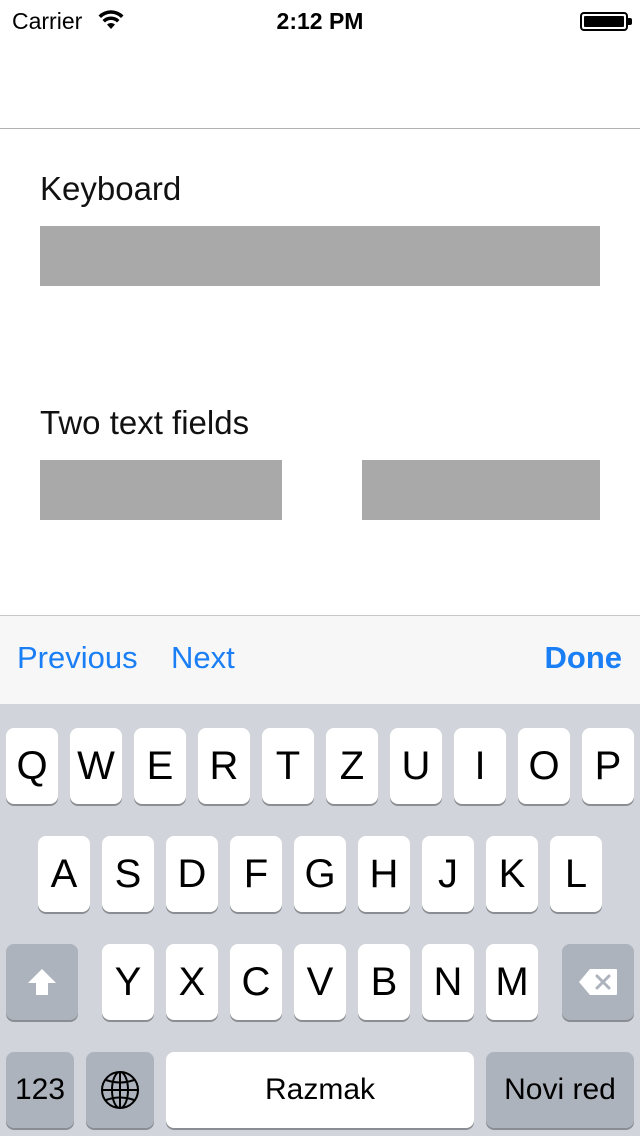  I want to click on key-u: U, so click(416, 766).